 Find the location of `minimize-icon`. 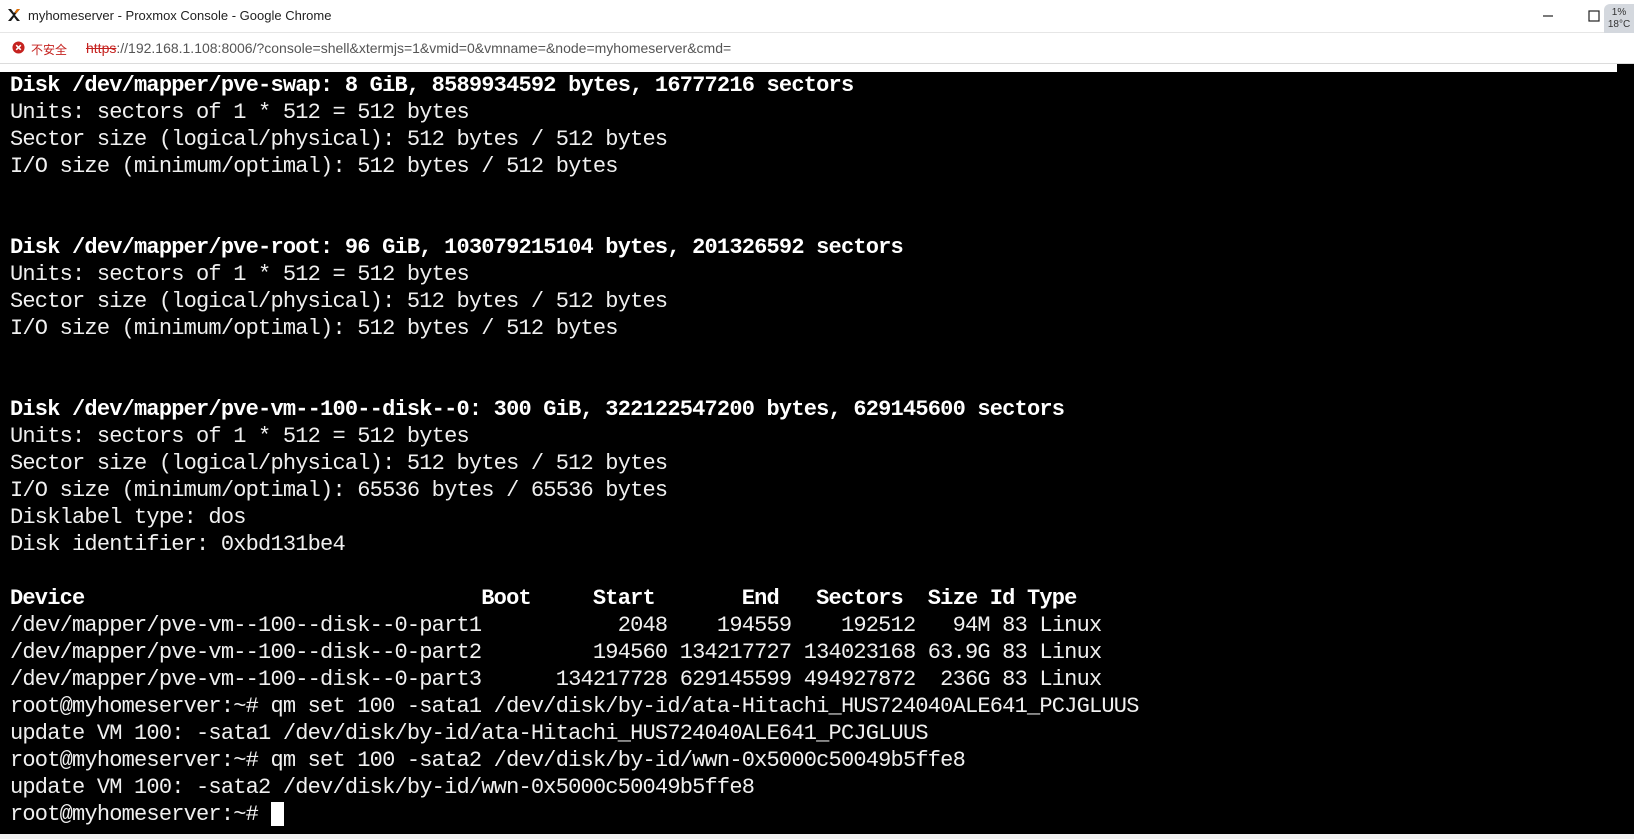

minimize-icon is located at coordinates (1548, 16).